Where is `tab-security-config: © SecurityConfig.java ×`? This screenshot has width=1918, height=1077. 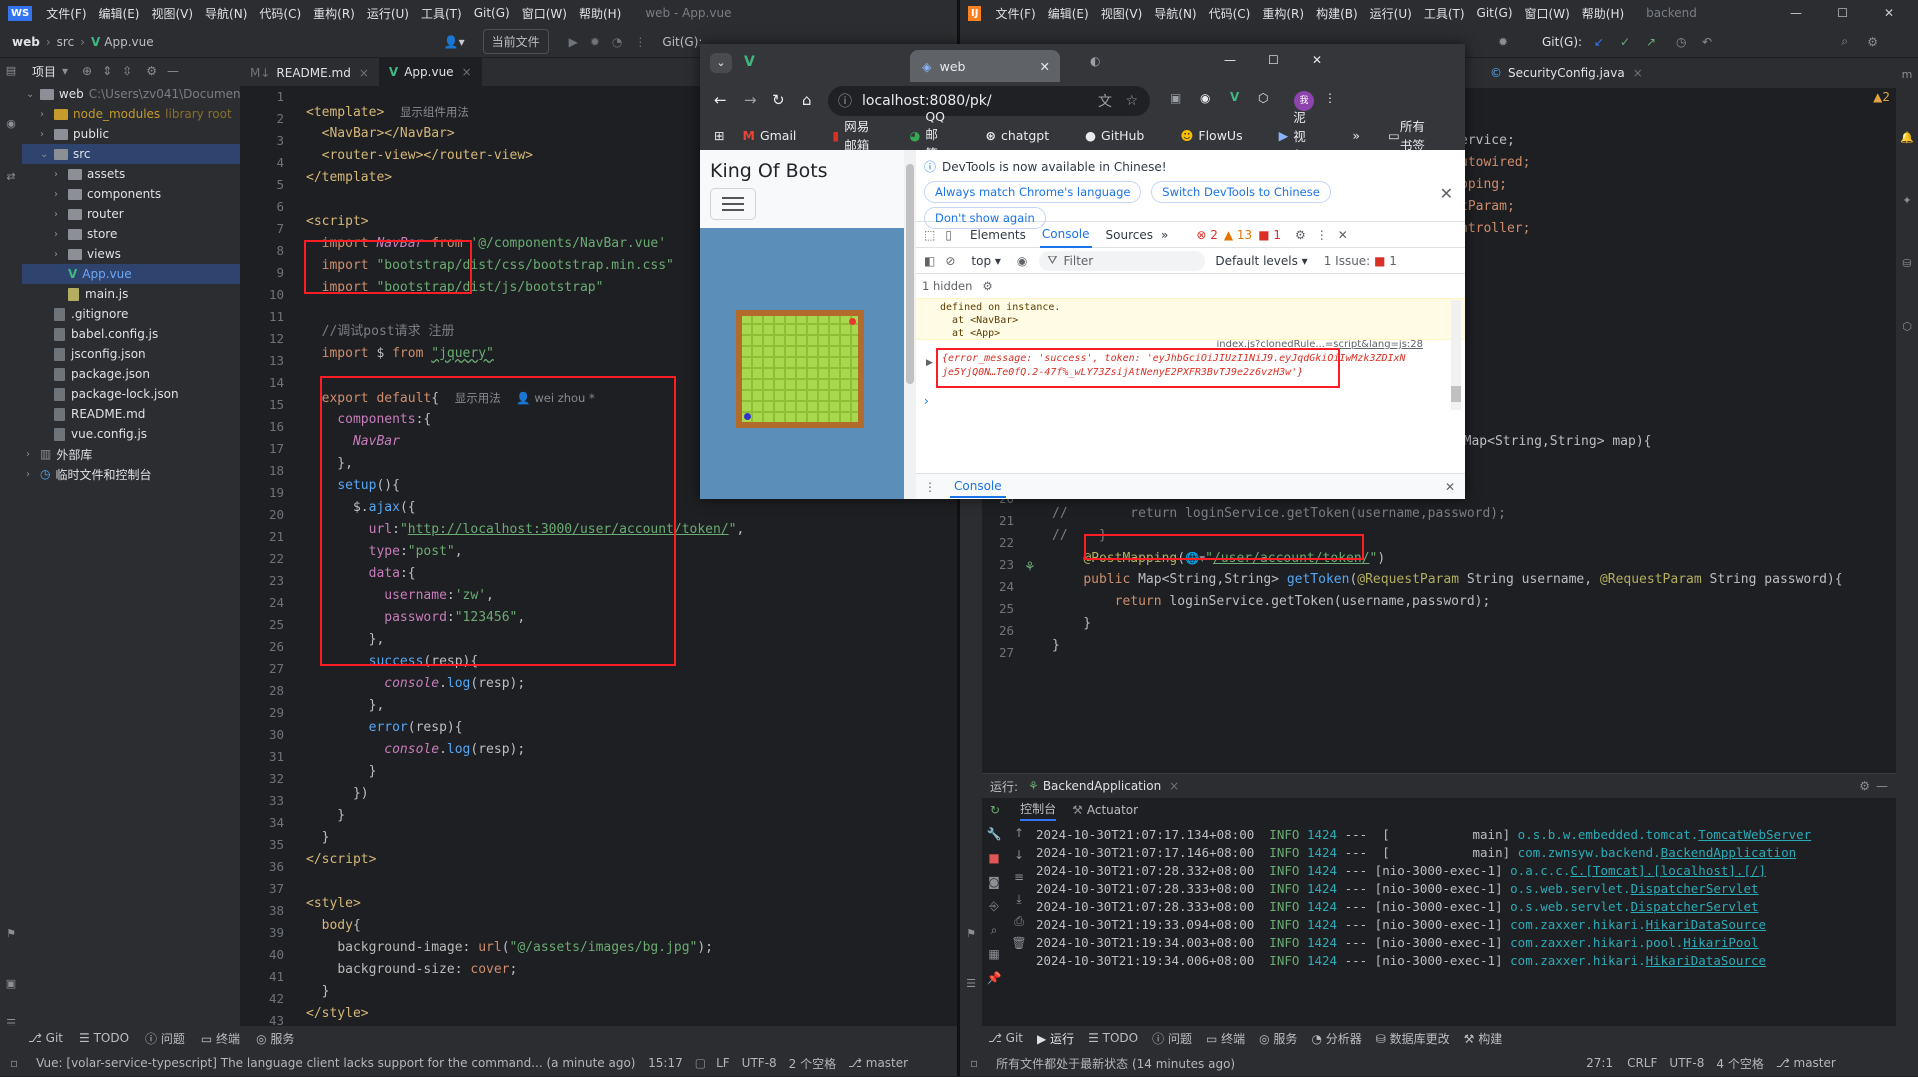
tab-security-config: © SecurityConfig.java × is located at coordinates (1566, 73).